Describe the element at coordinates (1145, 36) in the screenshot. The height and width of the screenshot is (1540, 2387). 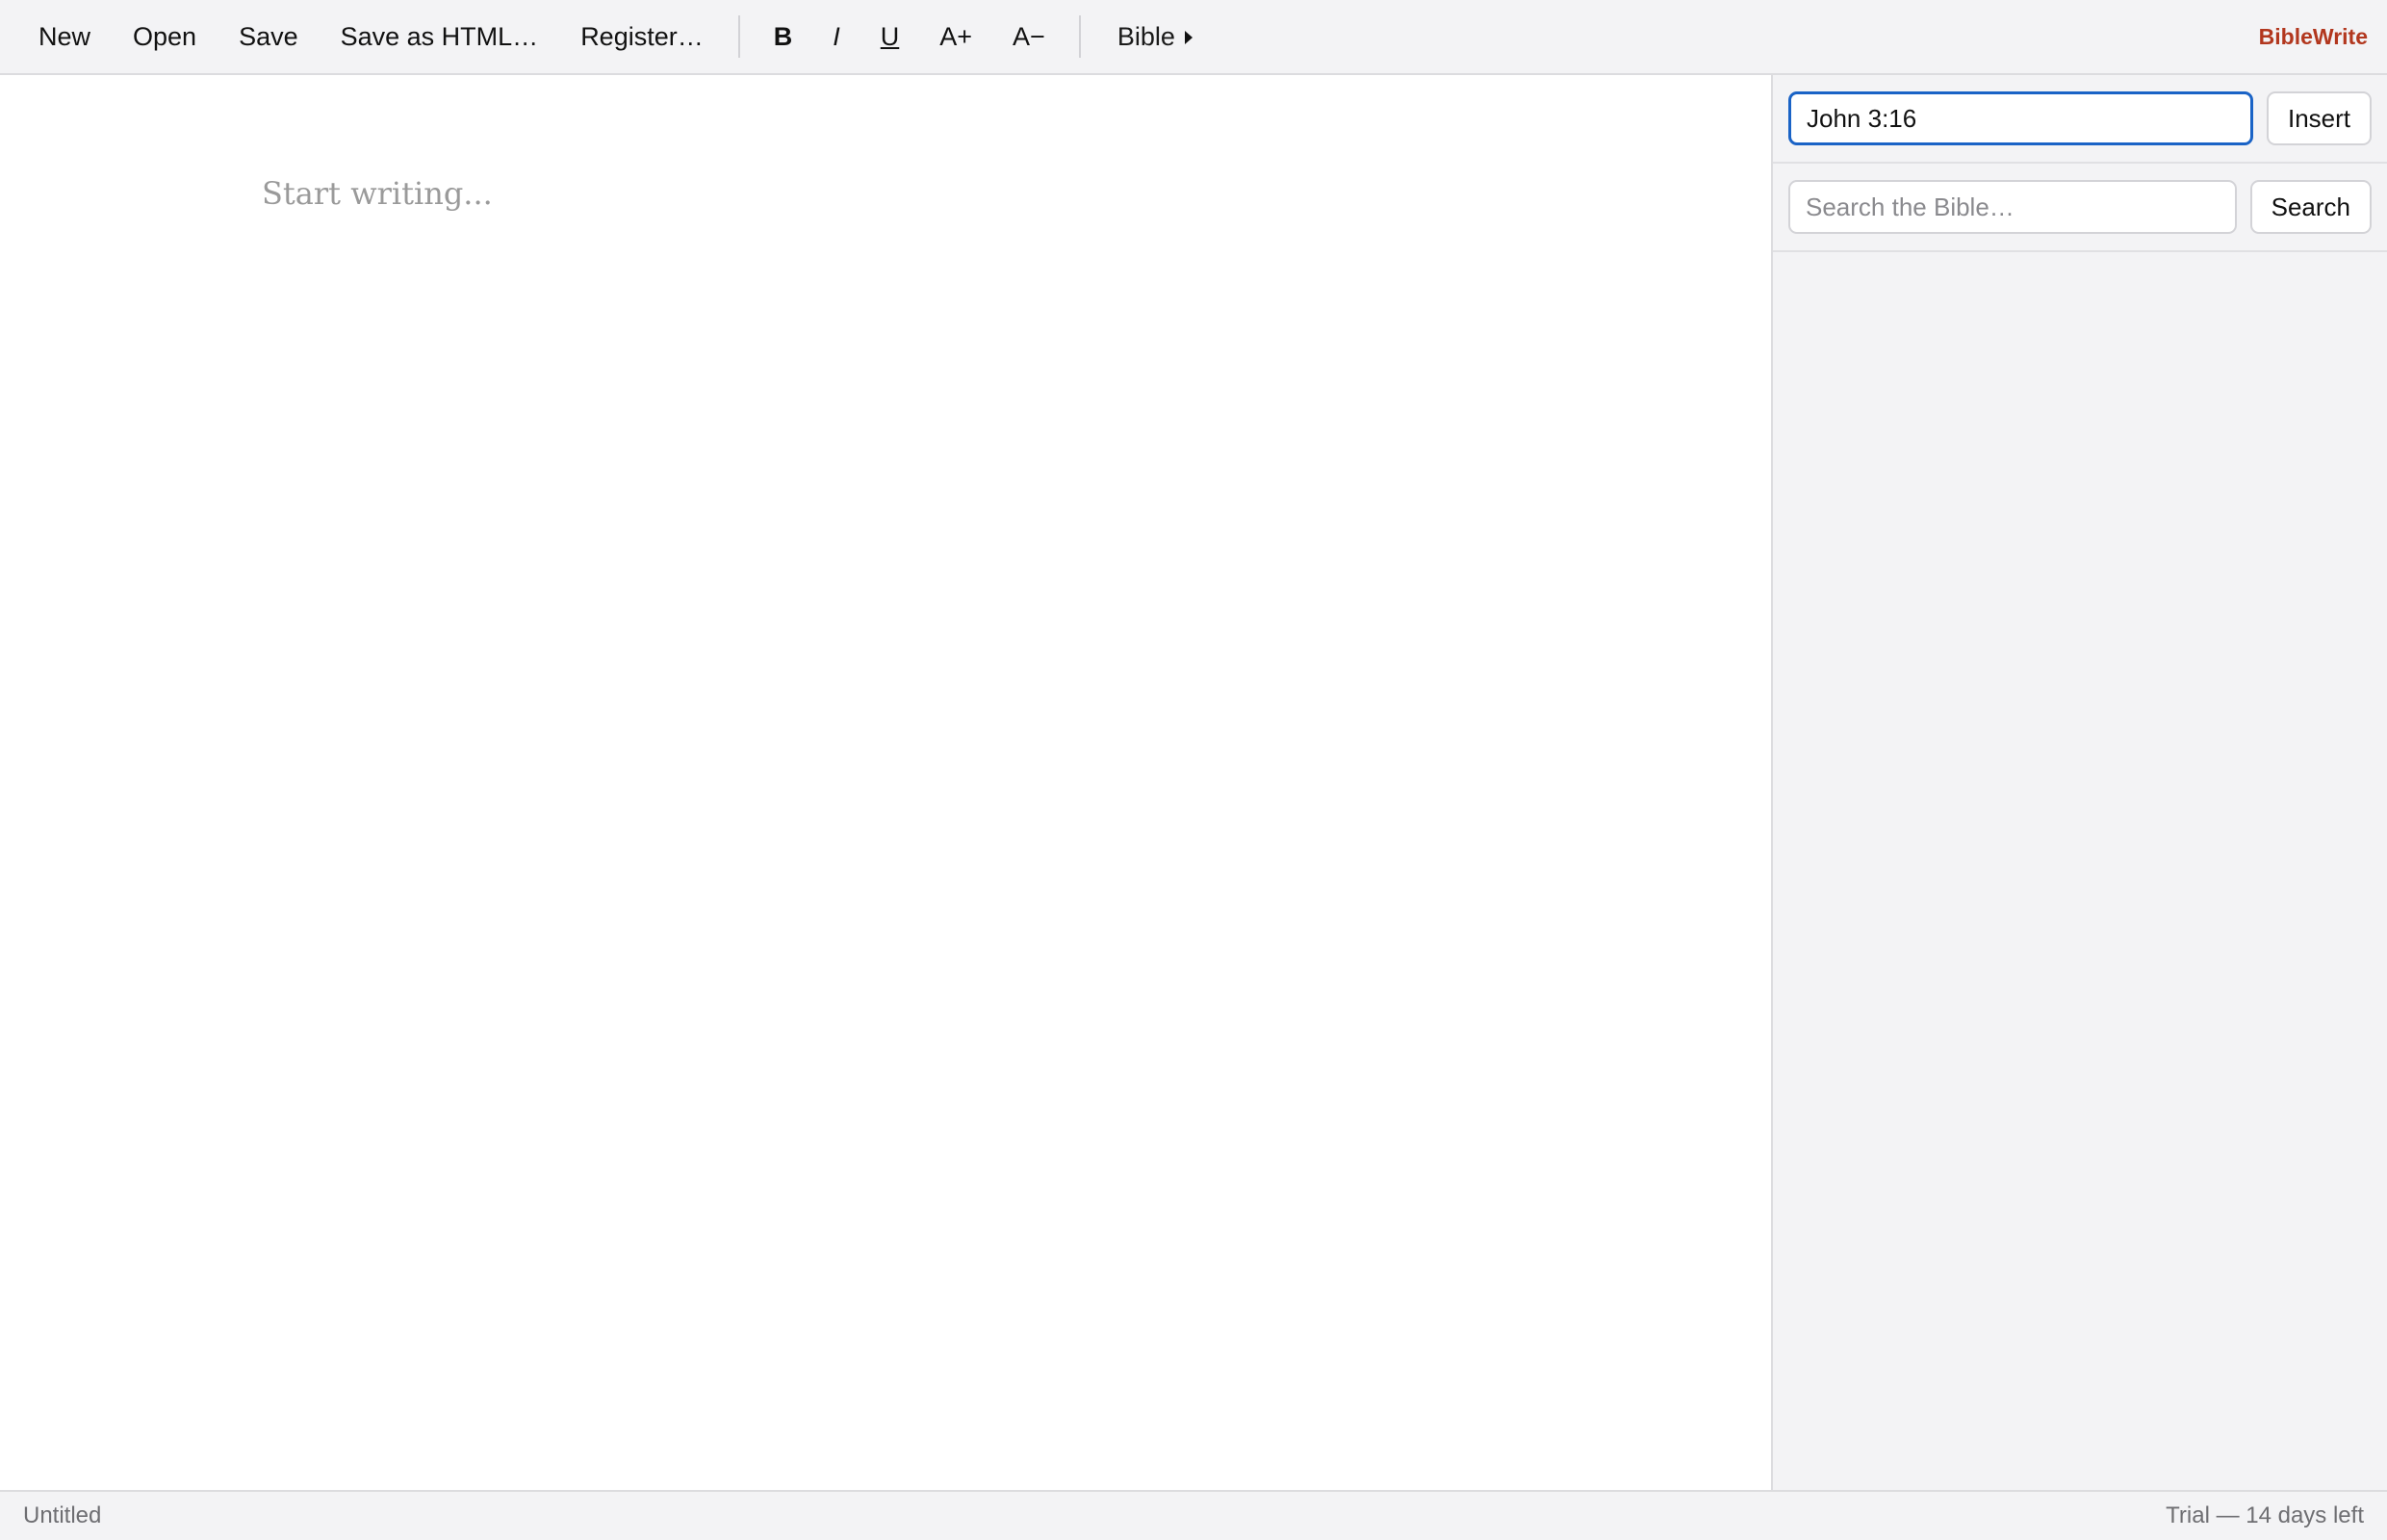
I see `bible-menu-label: Bible` at that location.